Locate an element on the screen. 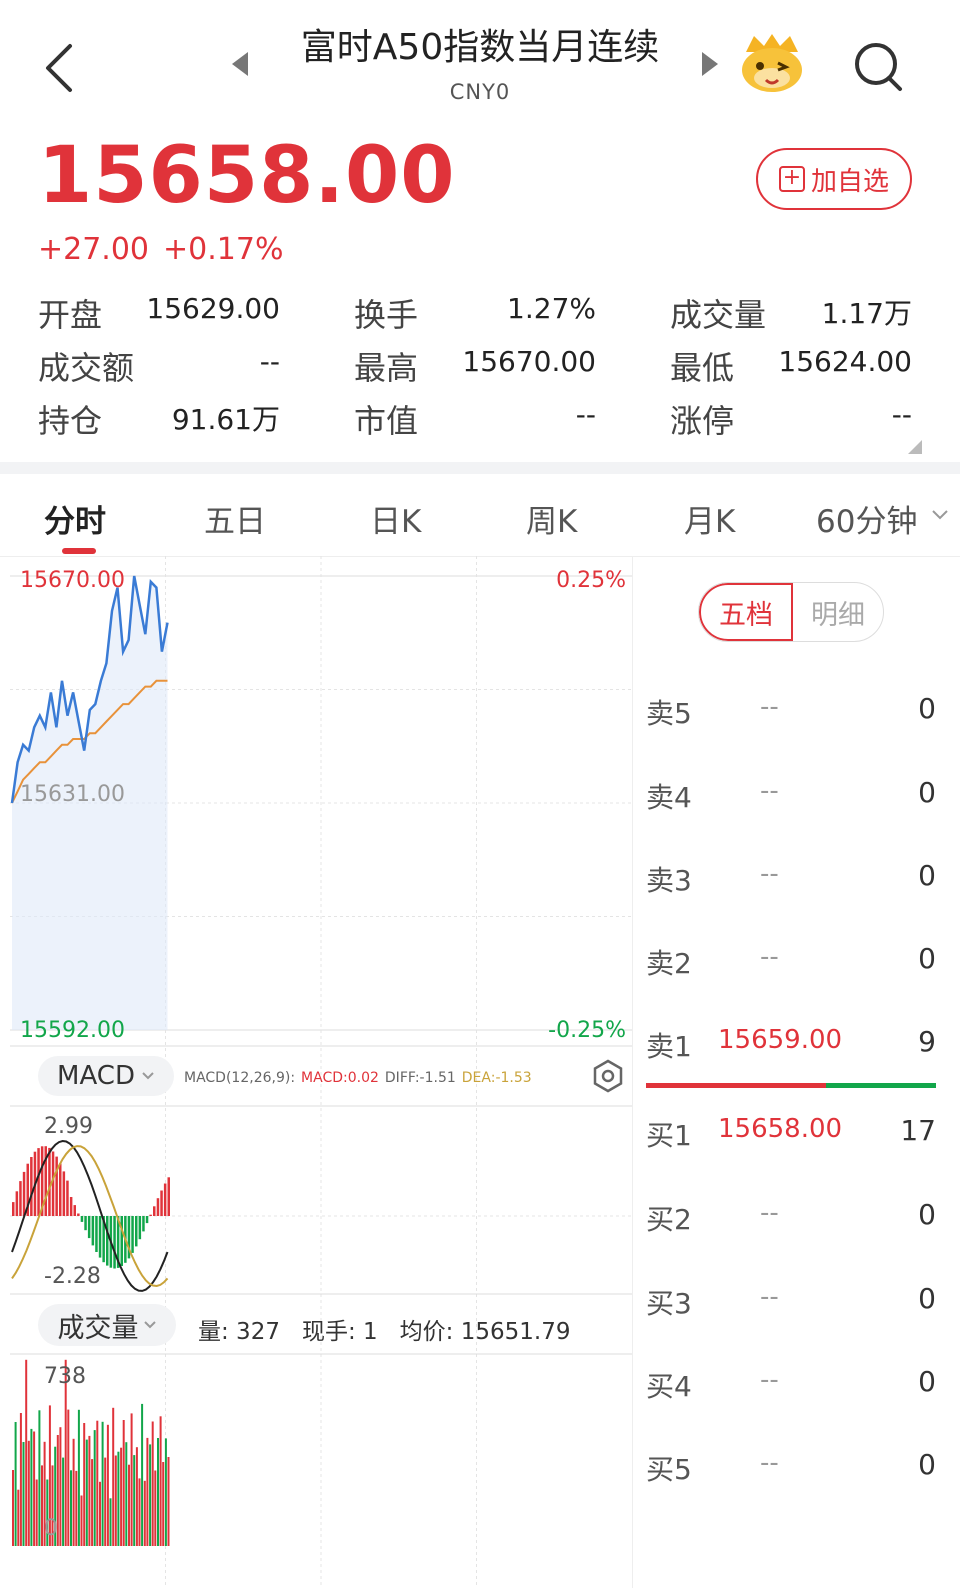 The width and height of the screenshot is (960, 1588). open-value: 15629.00 is located at coordinates (213, 308).